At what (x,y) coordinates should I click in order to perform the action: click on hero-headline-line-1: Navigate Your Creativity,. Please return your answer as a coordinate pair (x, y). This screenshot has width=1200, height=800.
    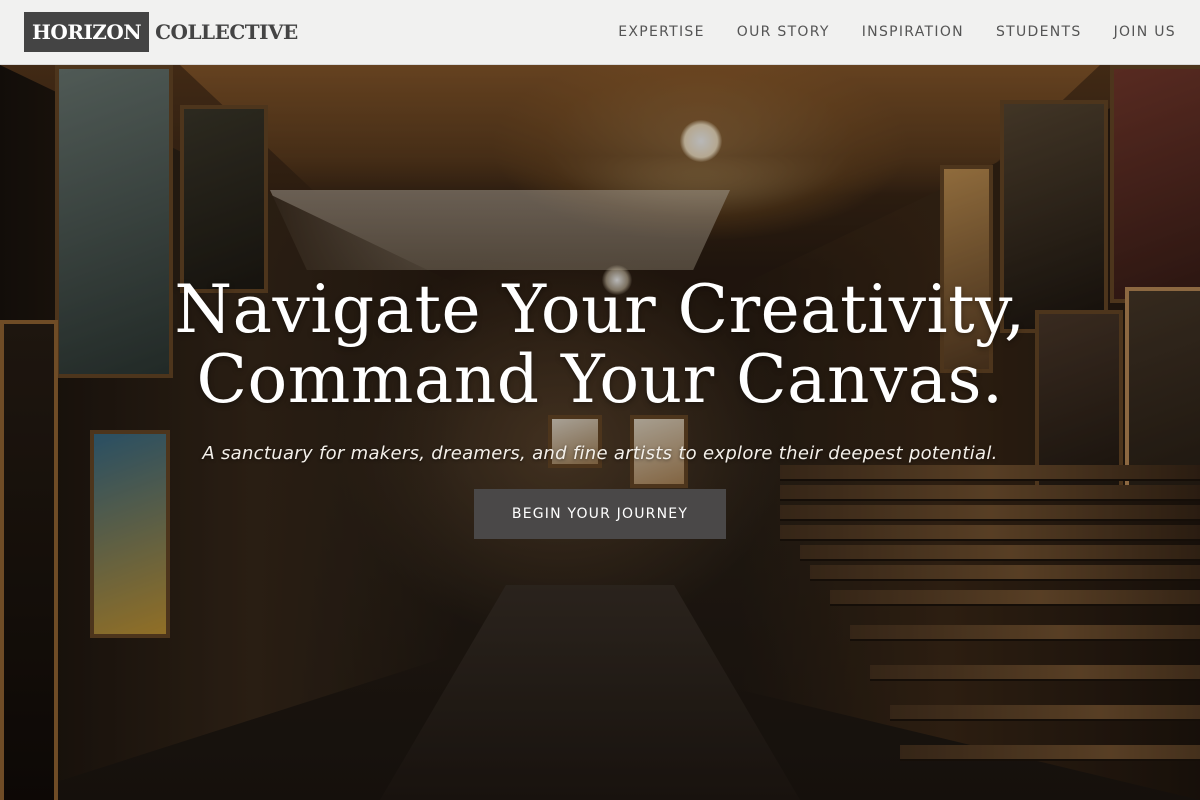
    Looking at the image, I should click on (600, 309).